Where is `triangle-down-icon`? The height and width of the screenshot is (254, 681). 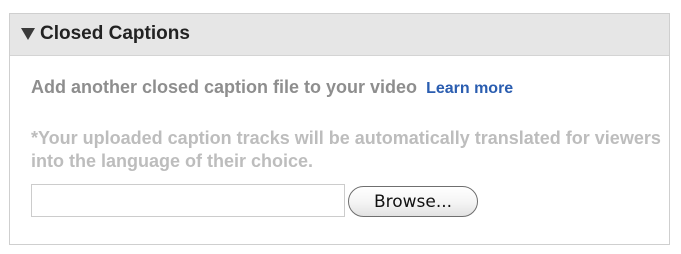
triangle-down-icon is located at coordinates (28, 34).